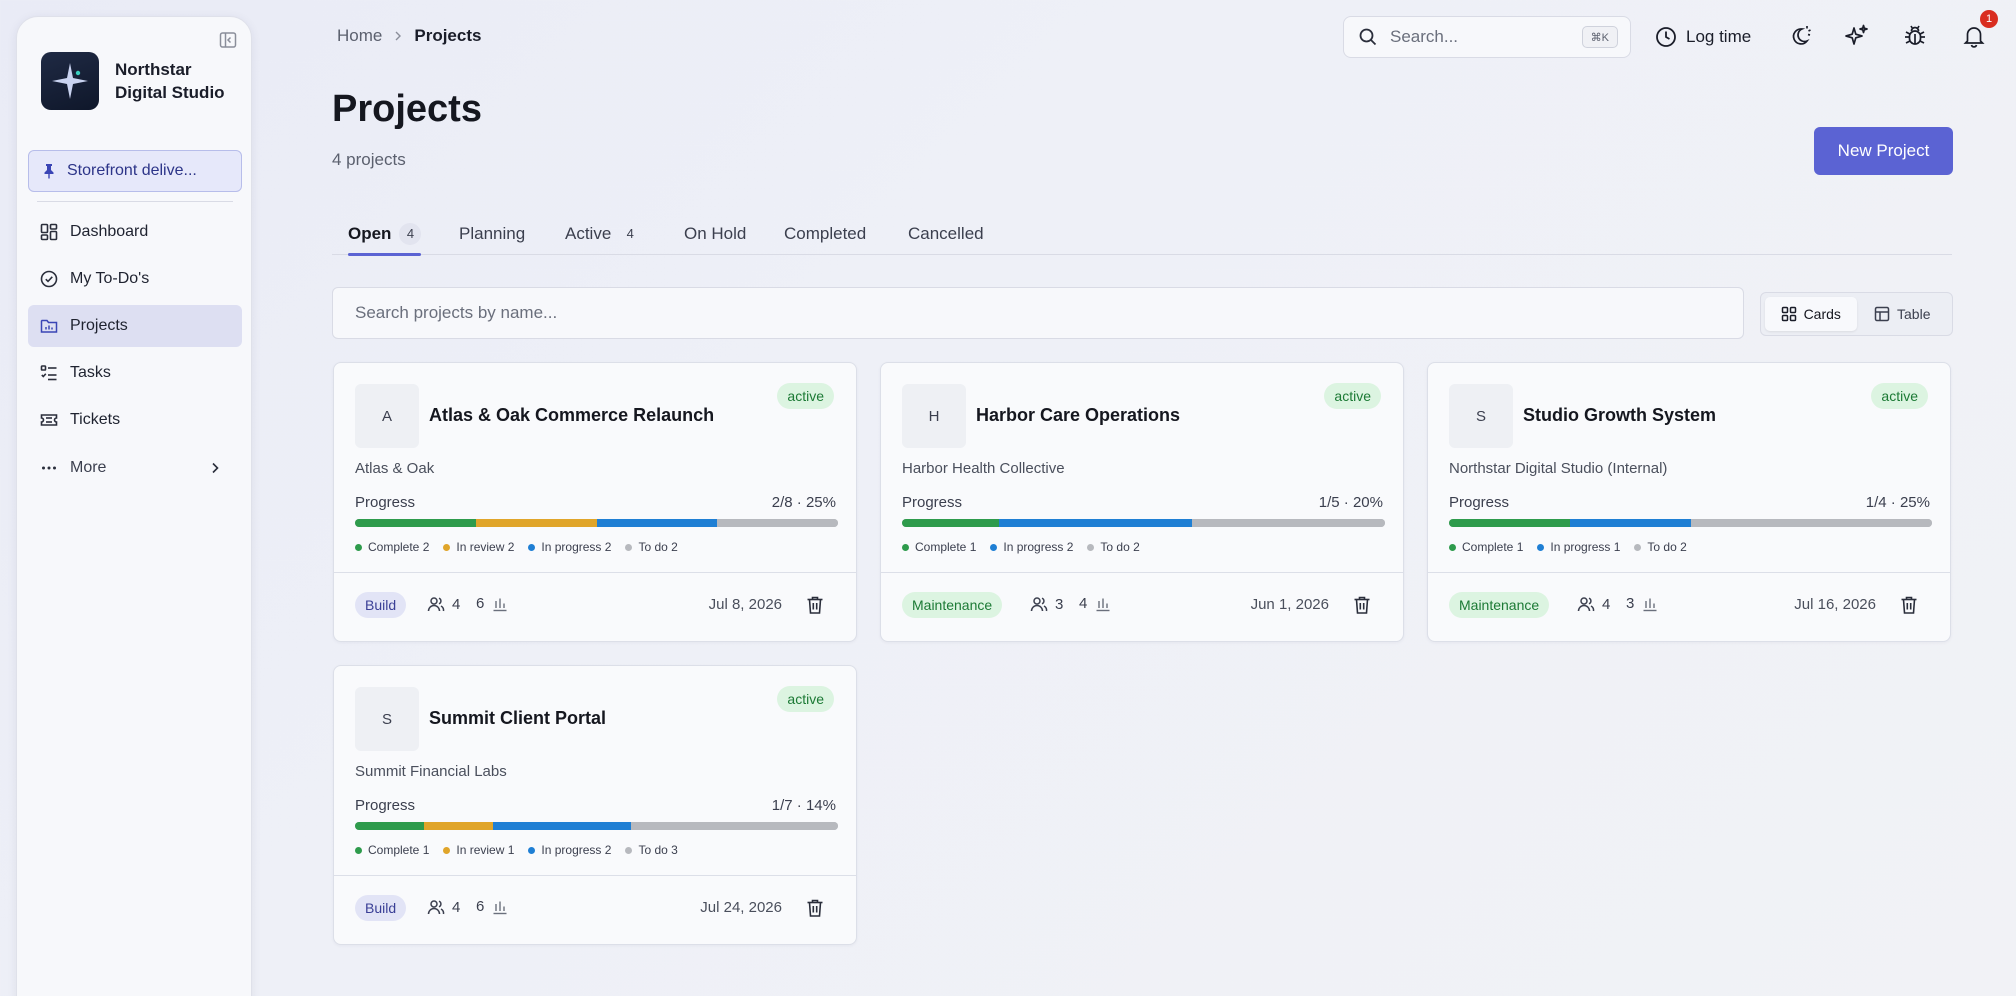 The image size is (2016, 996). Describe the element at coordinates (1811, 523) in the screenshot. I see `progress-segment-to-do` at that location.